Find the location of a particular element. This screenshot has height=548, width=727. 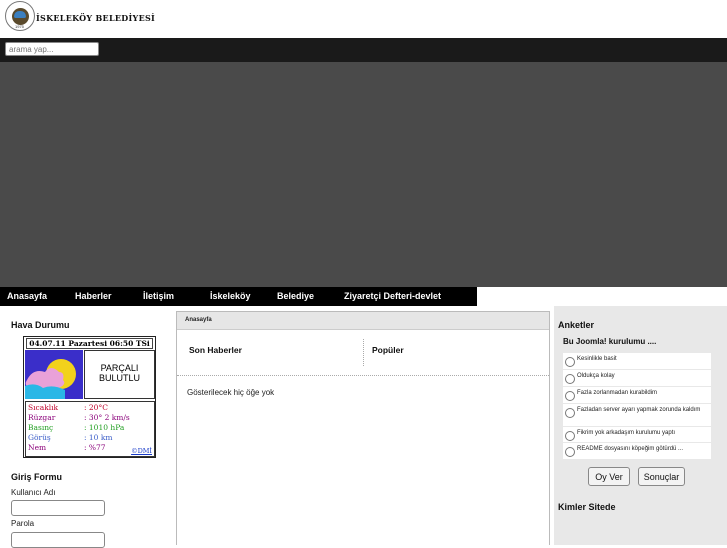

nav-item-guestbook: Ziyaretçi Defteri-devlet is located at coordinates (392, 296).